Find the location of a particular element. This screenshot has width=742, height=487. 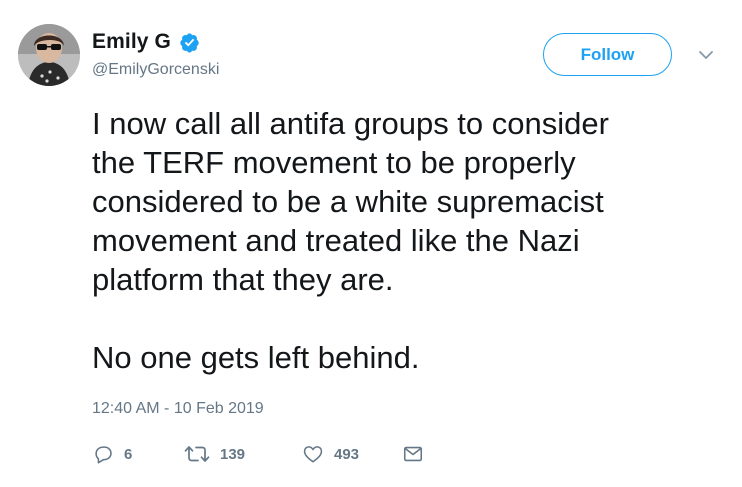

retweet-count: 139 is located at coordinates (233, 454).